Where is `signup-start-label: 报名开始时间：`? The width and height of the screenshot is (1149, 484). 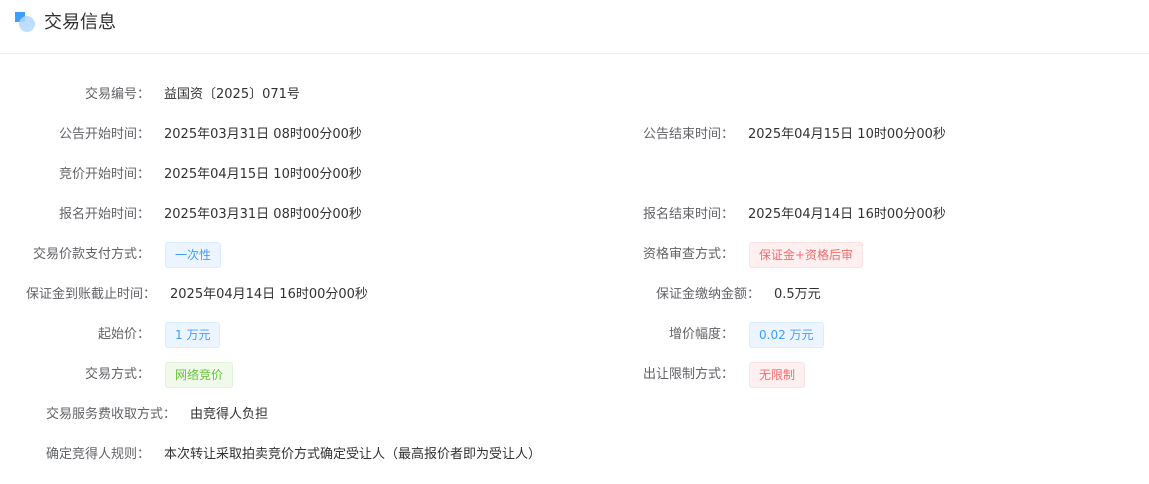 signup-start-label: 报名开始时间： is located at coordinates (104, 214).